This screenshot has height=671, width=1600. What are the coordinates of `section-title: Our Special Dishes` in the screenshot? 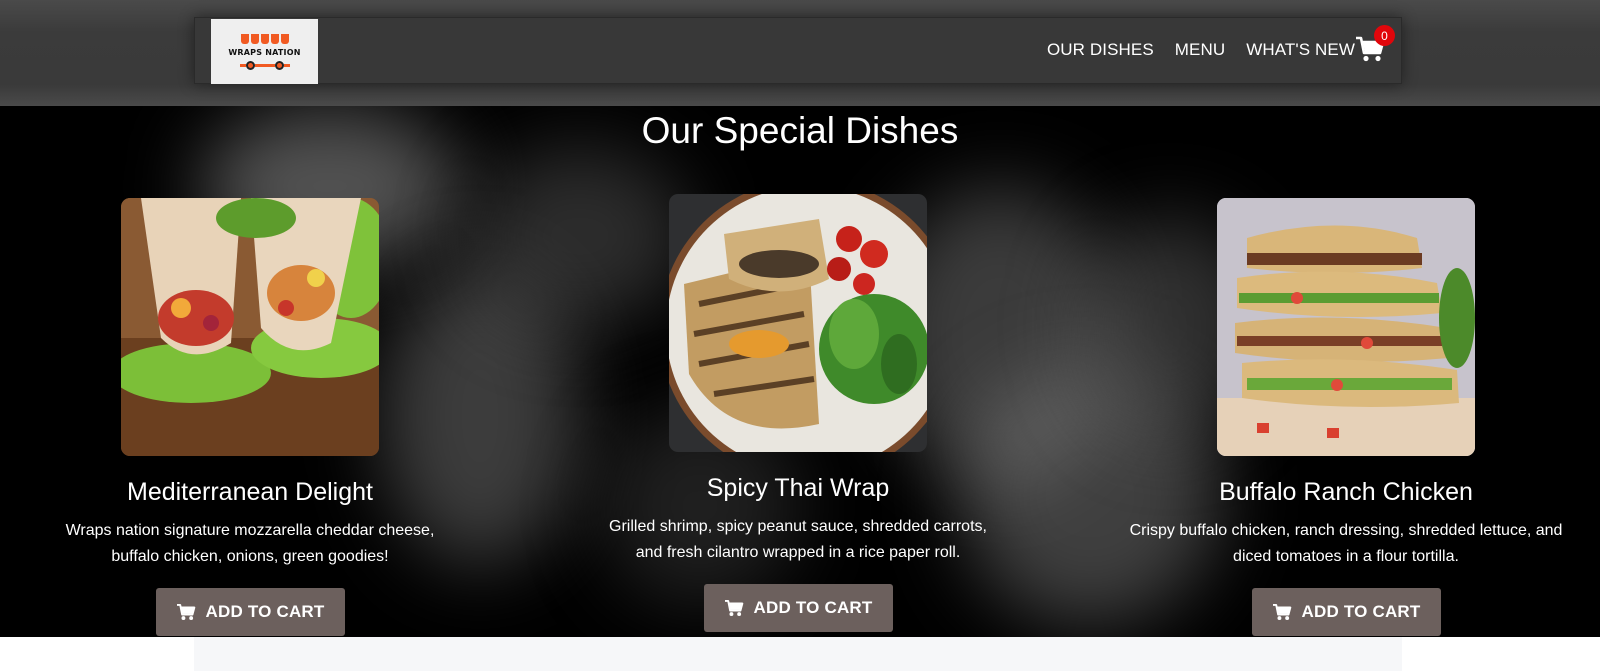 It's located at (800, 130).